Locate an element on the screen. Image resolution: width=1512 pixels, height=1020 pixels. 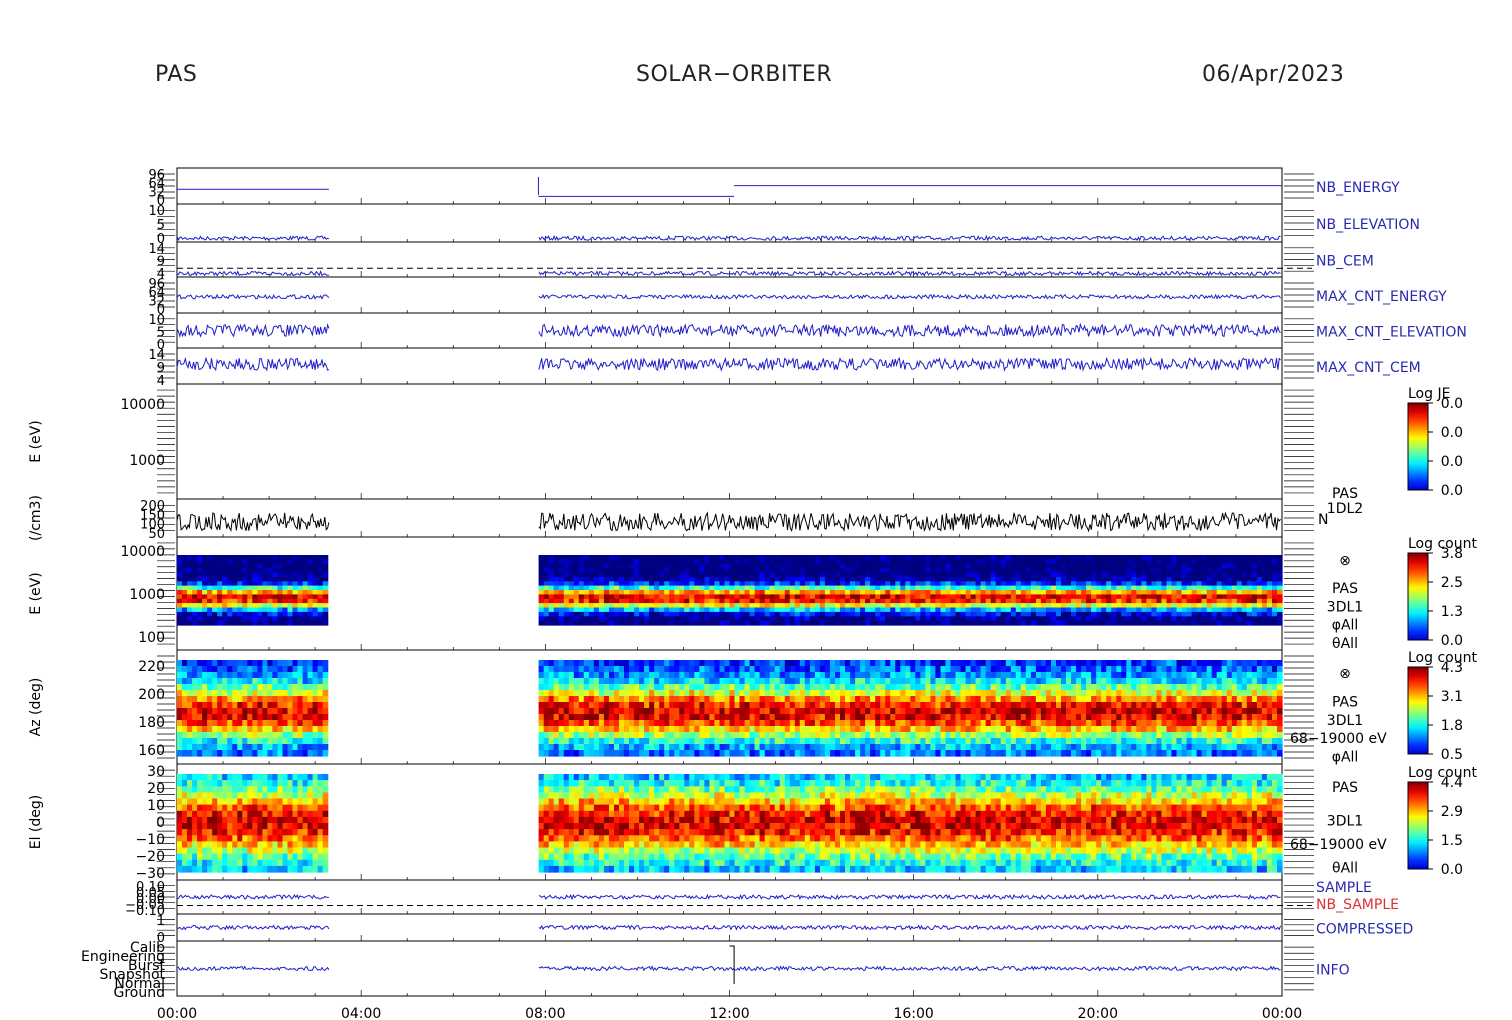
side-title: PAS is located at coordinates (1345, 494).